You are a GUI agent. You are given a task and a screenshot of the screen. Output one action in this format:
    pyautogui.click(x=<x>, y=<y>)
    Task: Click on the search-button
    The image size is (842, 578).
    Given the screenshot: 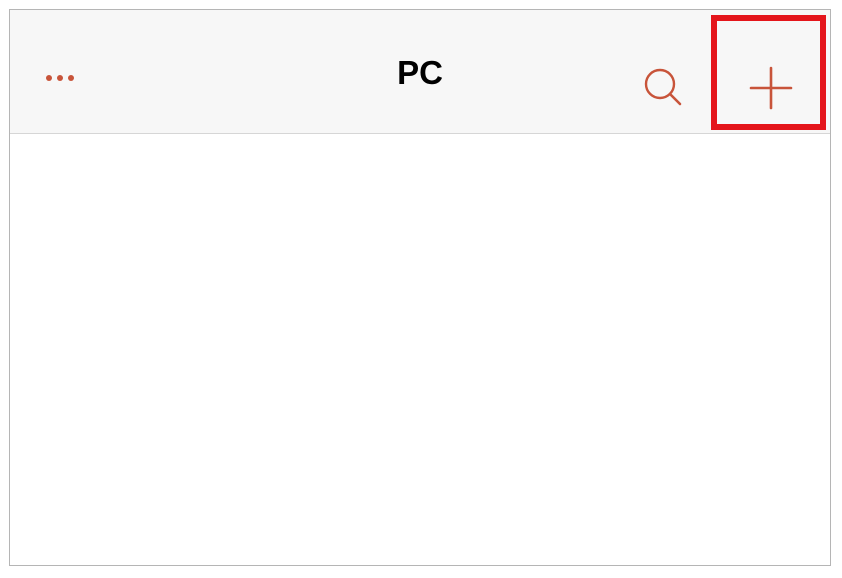 What is the action you would take?
    pyautogui.click(x=662, y=86)
    